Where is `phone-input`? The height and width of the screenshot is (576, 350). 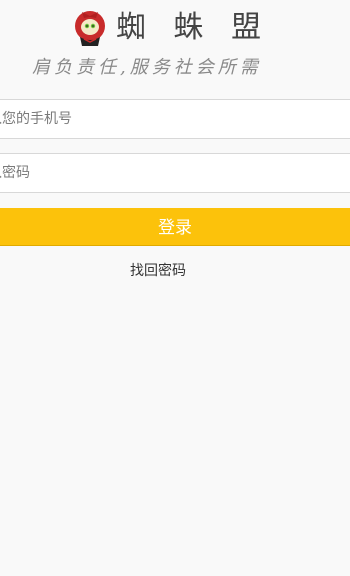
phone-input is located at coordinates (175, 119).